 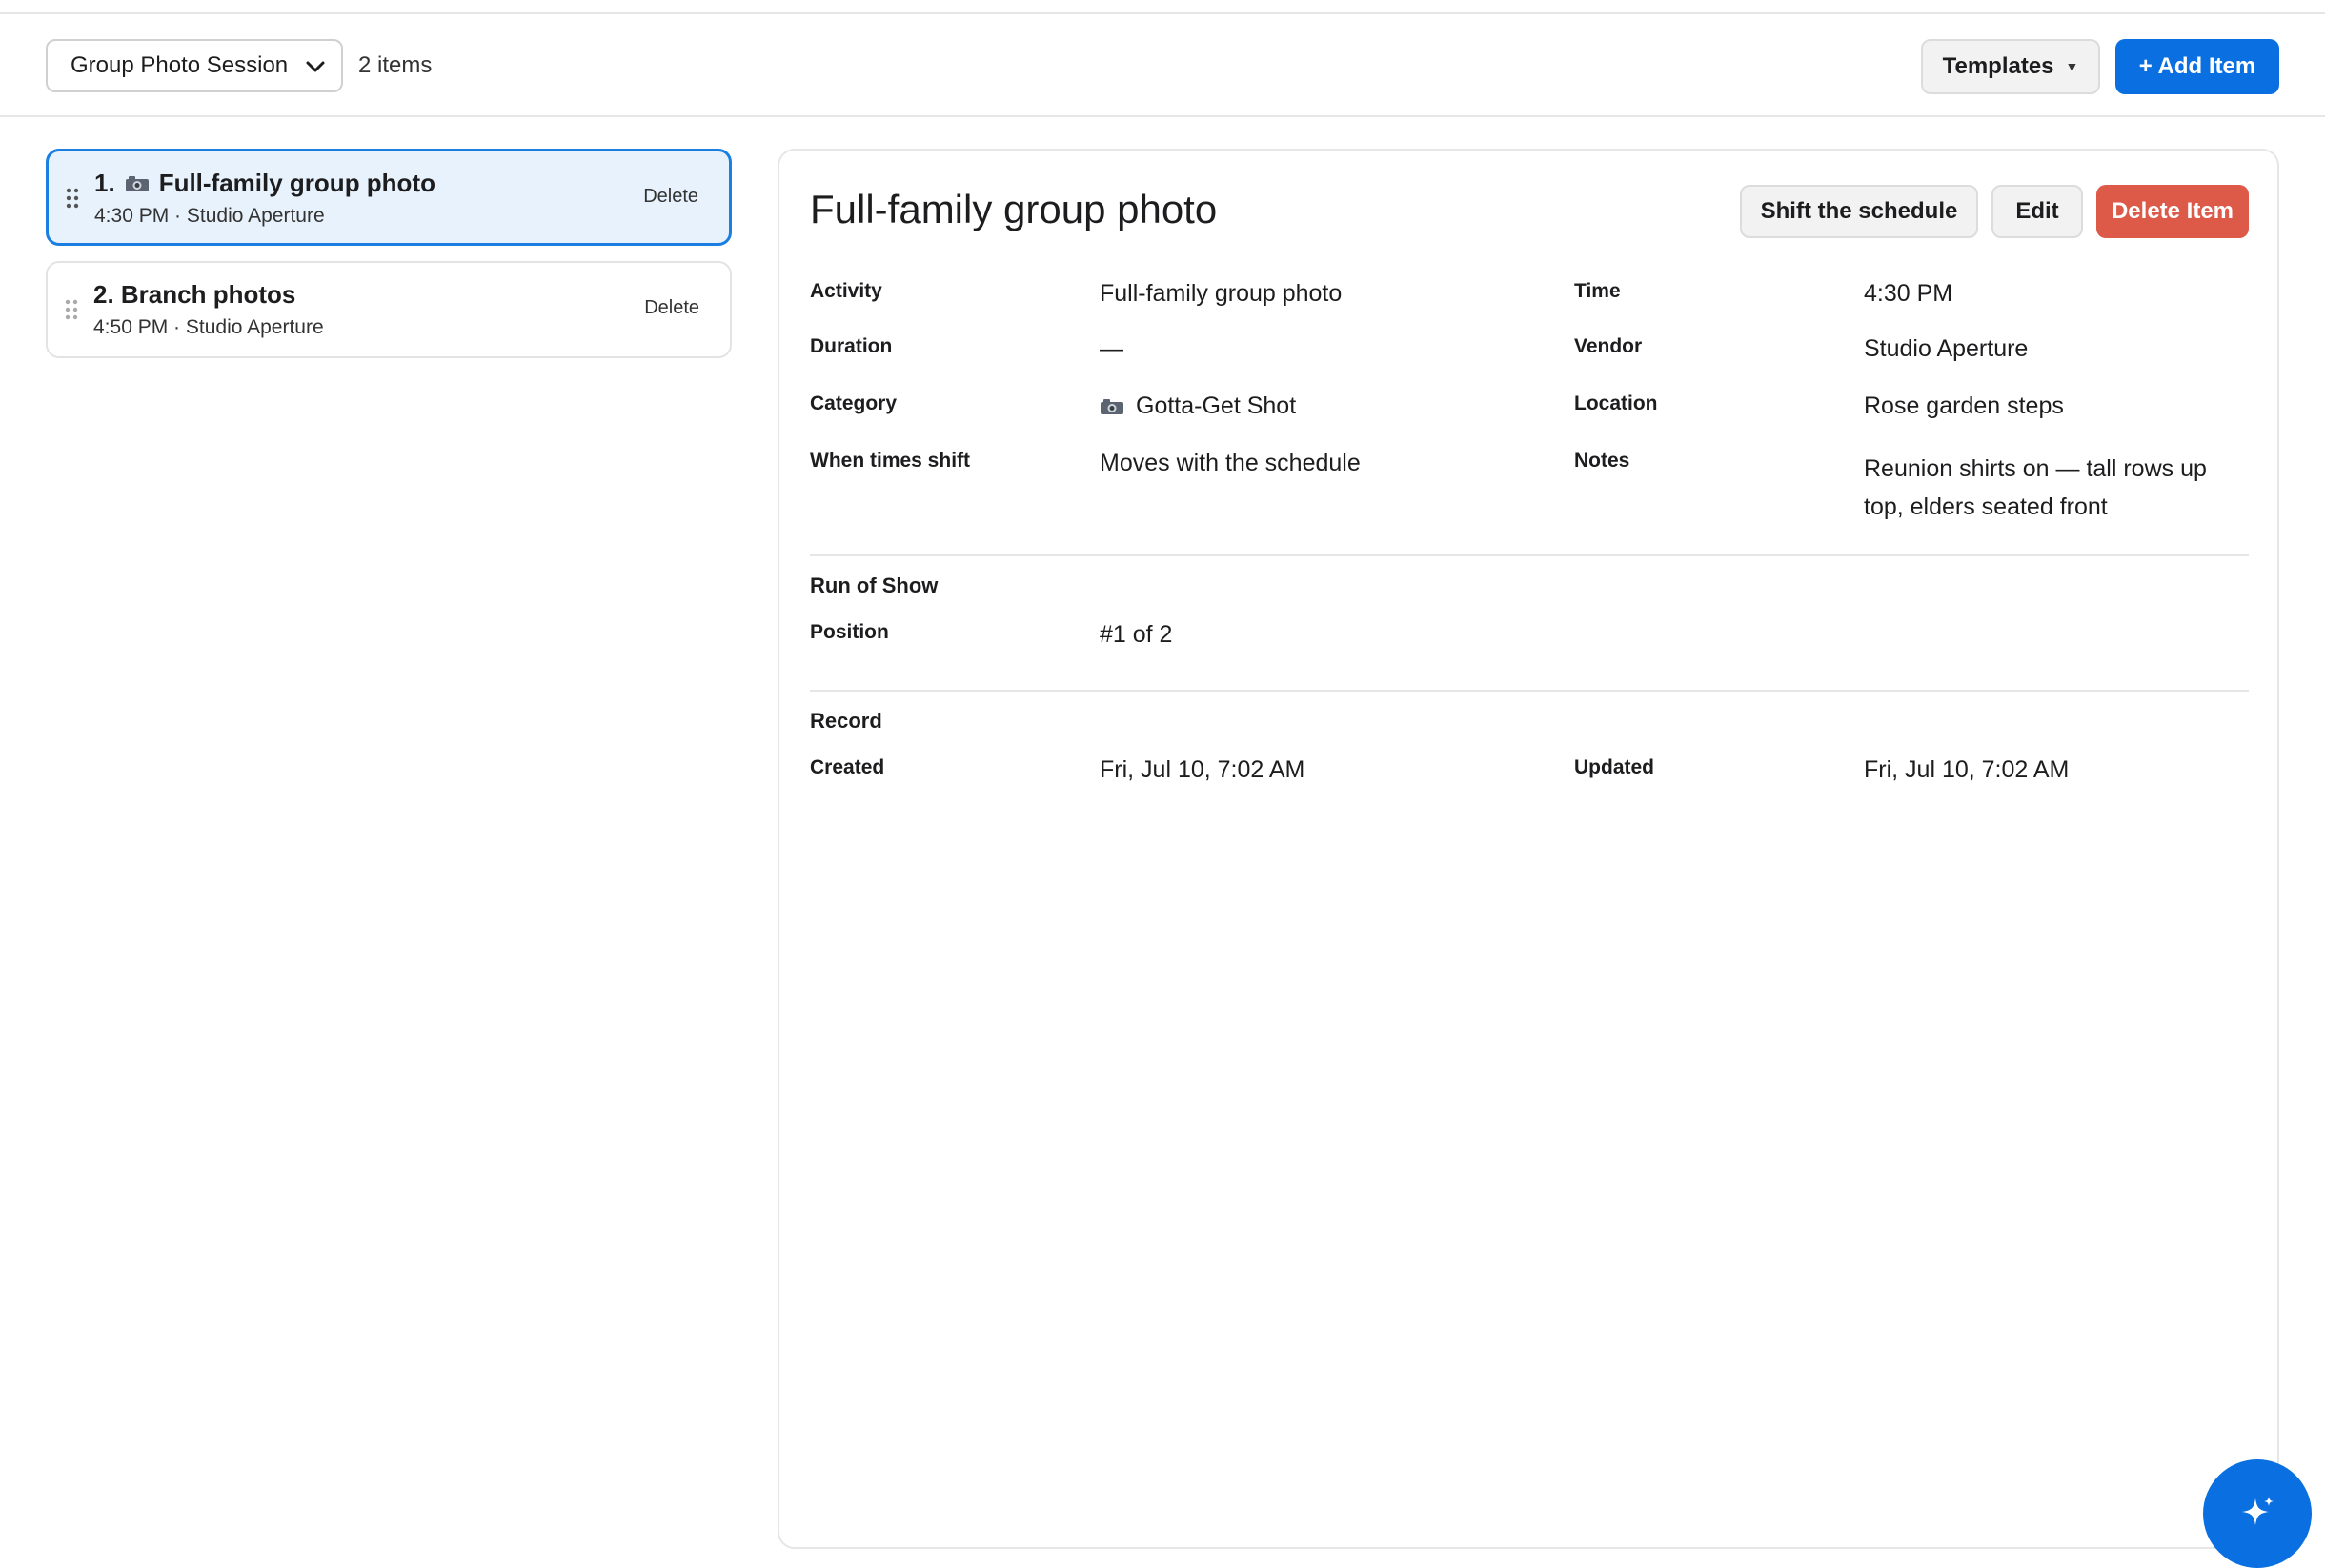 What do you see at coordinates (852, 346) in the screenshot?
I see `duration-label: Duration` at bounding box center [852, 346].